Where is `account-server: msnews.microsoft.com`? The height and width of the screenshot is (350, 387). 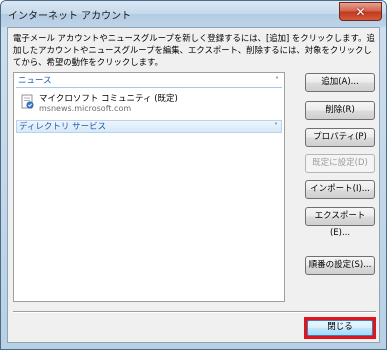 account-server: msnews.microsoft.com is located at coordinates (85, 108).